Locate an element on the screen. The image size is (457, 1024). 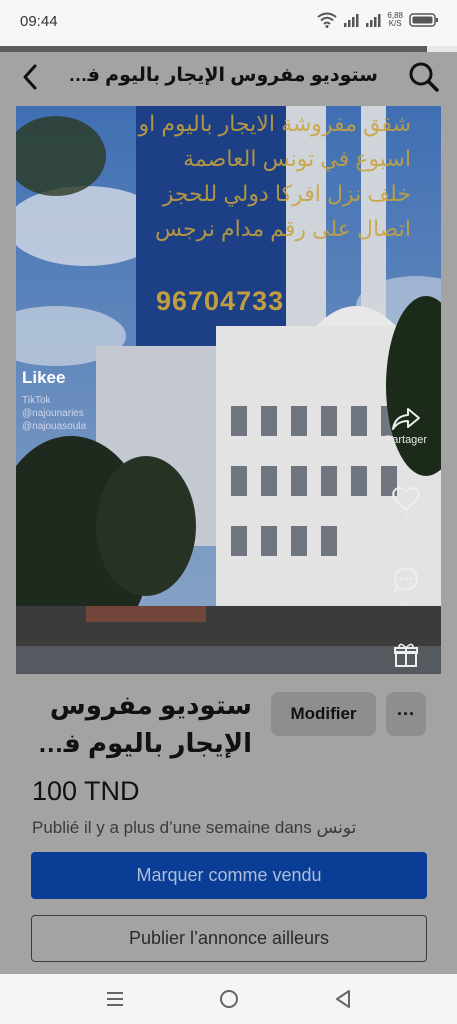
overlay-phone: 96704733 is located at coordinates (220, 301).